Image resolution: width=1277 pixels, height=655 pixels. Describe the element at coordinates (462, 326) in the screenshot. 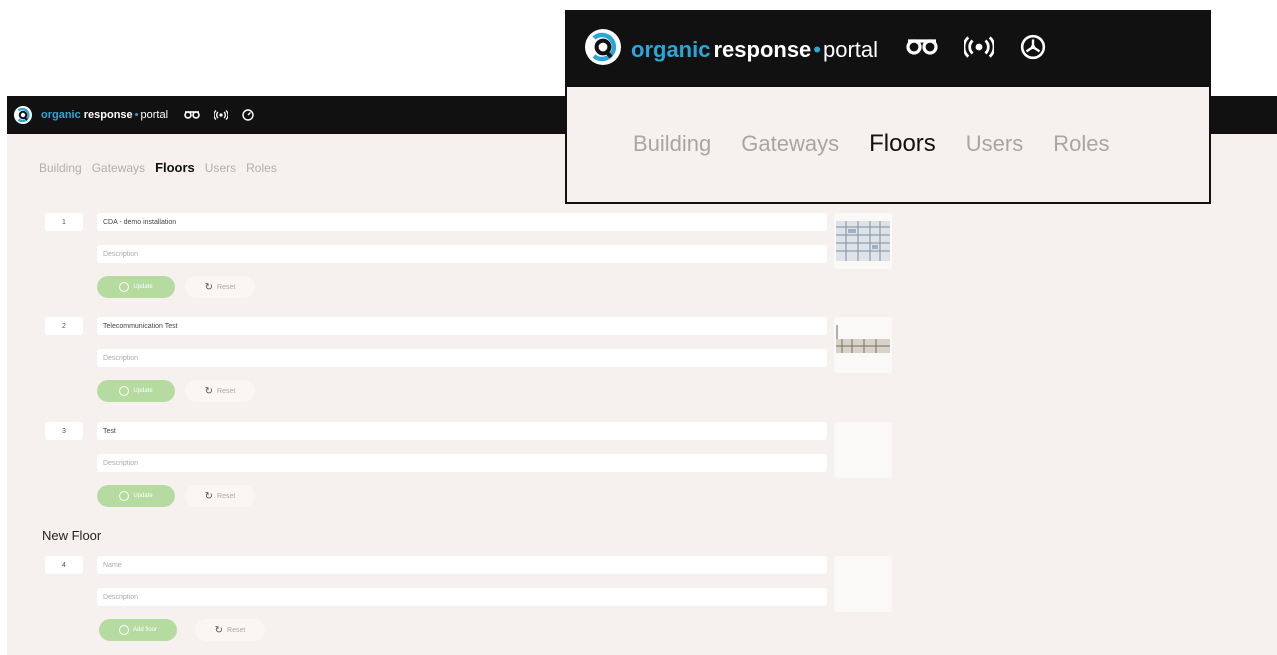

I see `floor-name-input: Telecommunication Test` at that location.